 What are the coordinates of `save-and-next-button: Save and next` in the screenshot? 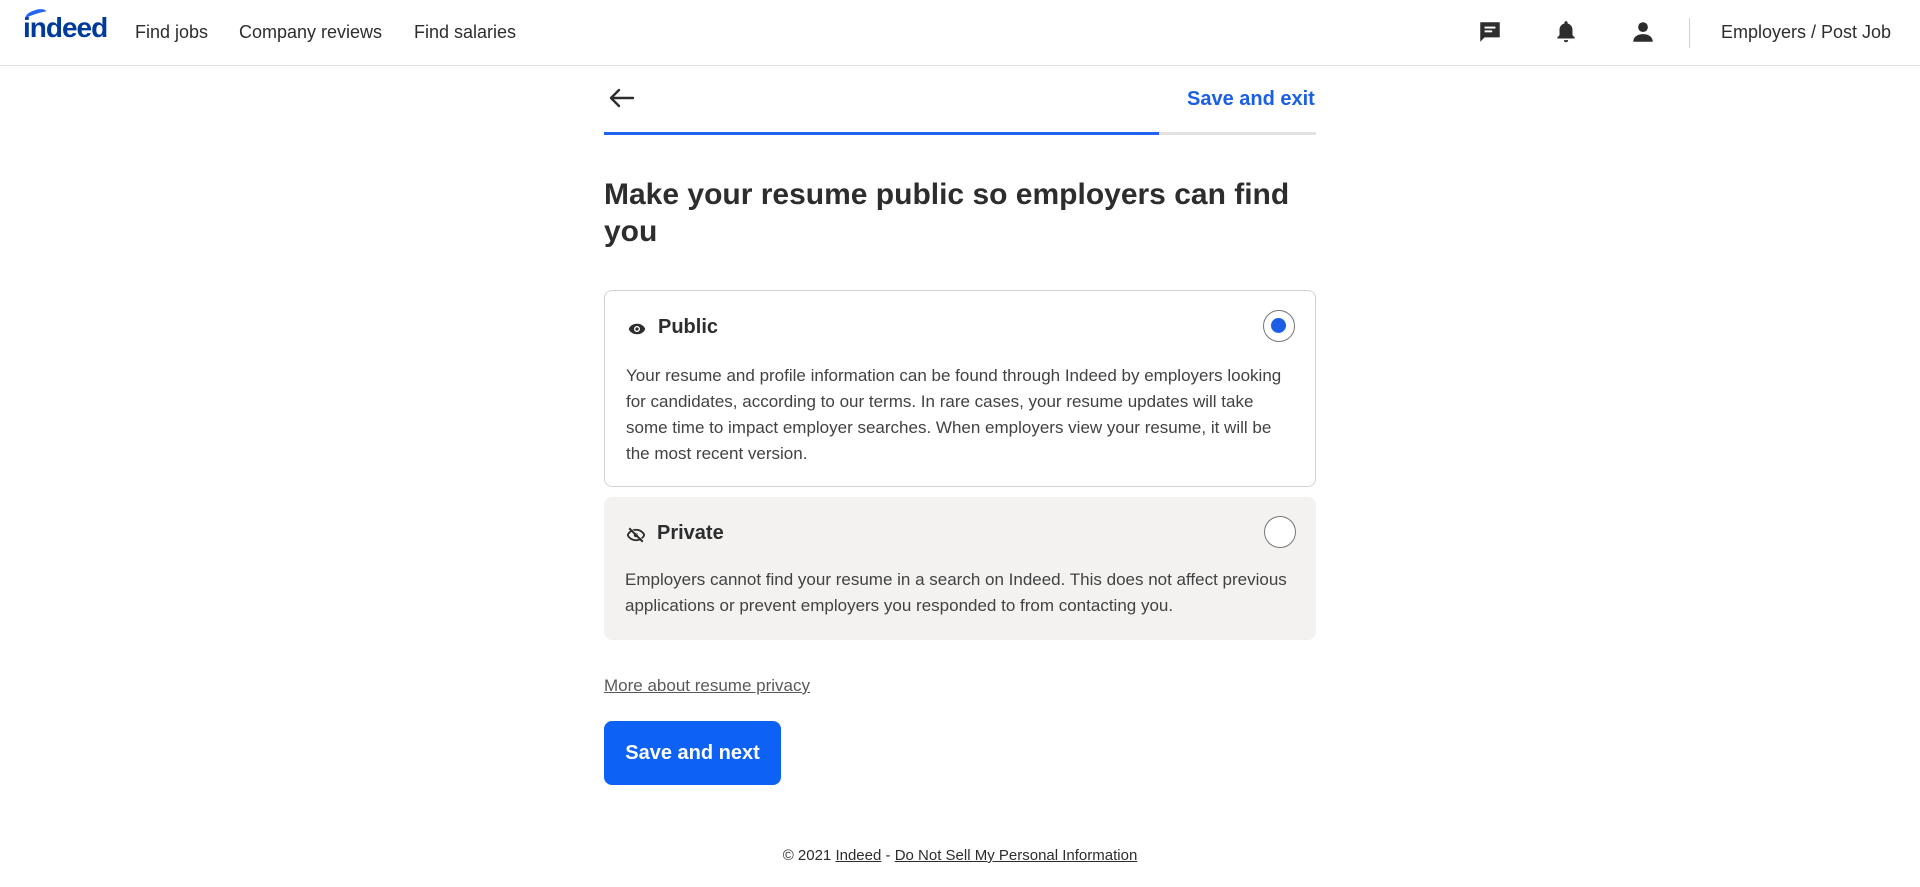 It's located at (692, 753).